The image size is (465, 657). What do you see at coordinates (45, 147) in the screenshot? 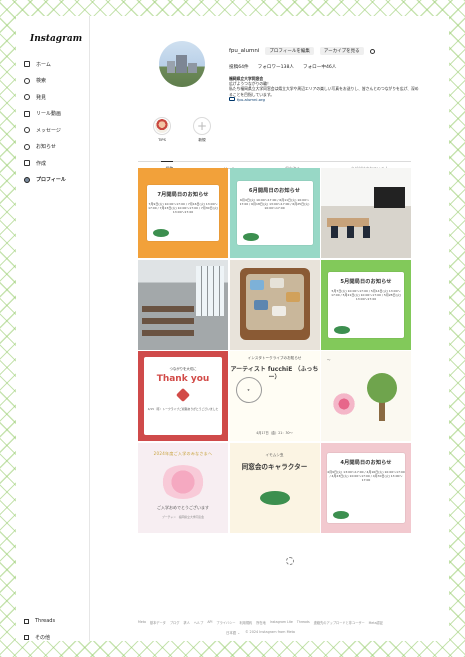
I see `sidebar-item-notifications: お知らせ` at bounding box center [45, 147].